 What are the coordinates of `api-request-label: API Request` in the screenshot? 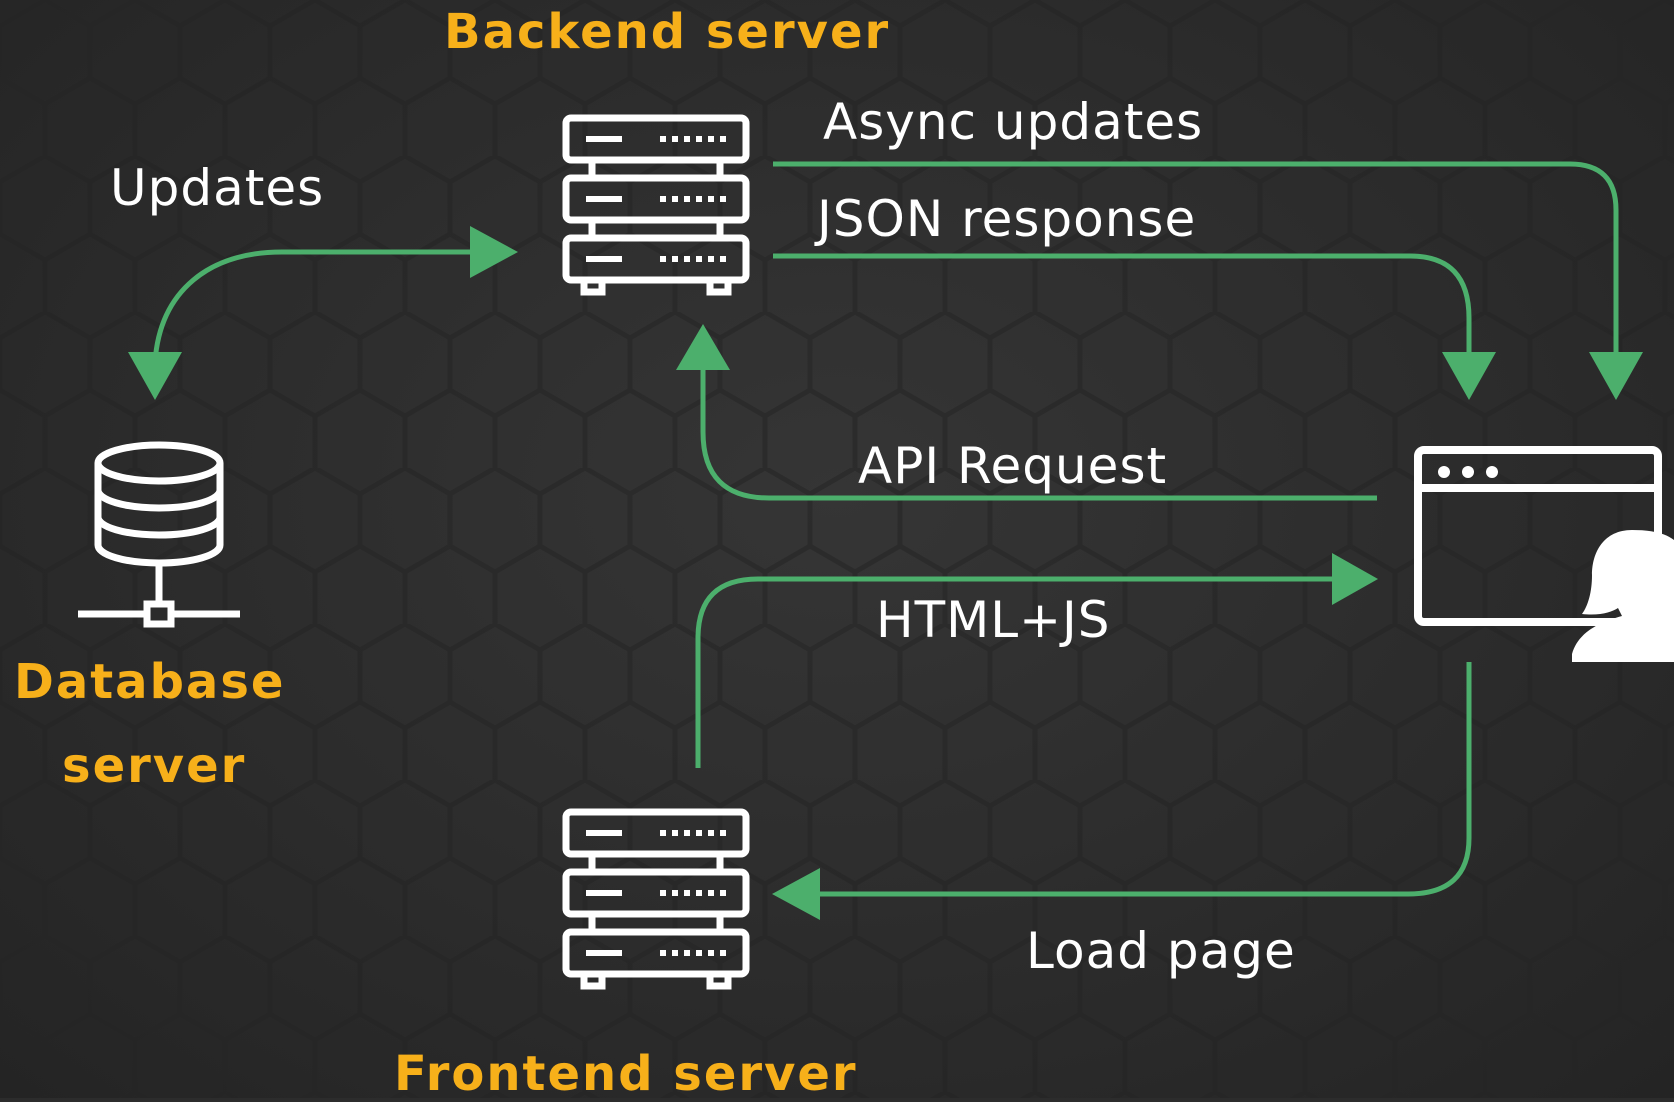 It's located at (1013, 466).